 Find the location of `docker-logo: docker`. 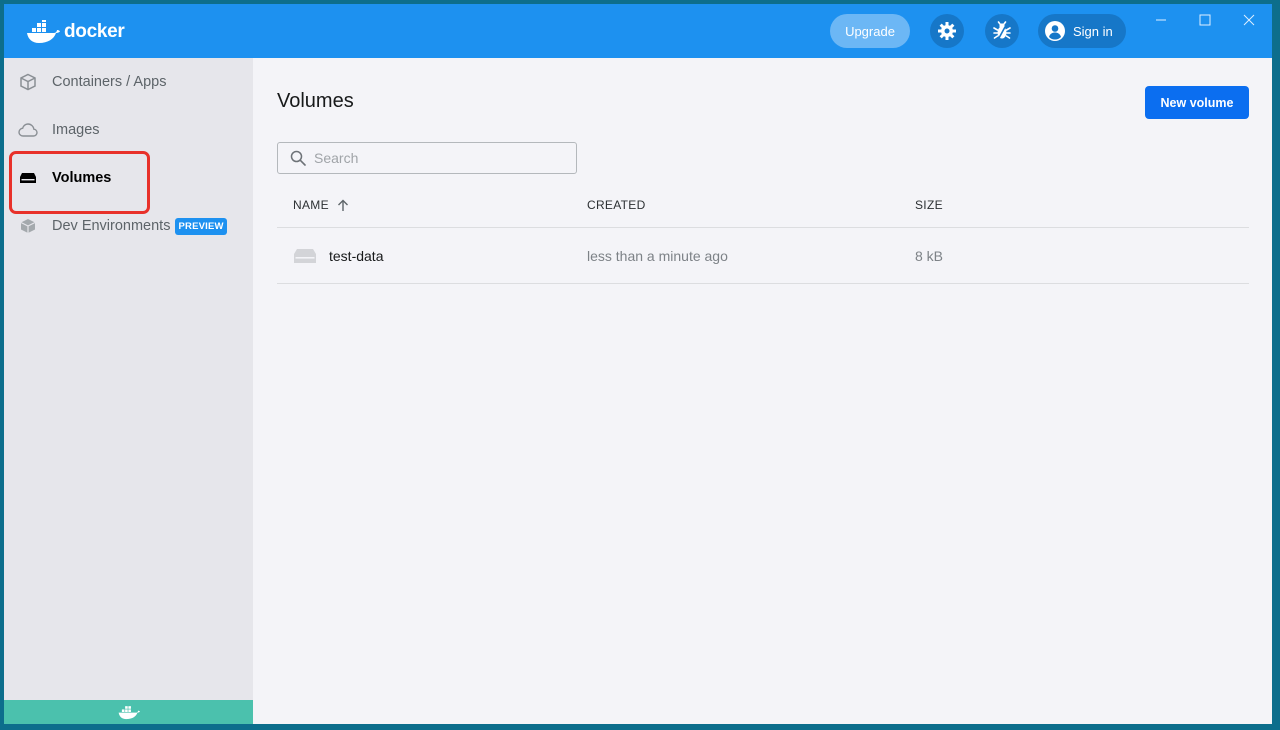

docker-logo: docker is located at coordinates (75, 32).